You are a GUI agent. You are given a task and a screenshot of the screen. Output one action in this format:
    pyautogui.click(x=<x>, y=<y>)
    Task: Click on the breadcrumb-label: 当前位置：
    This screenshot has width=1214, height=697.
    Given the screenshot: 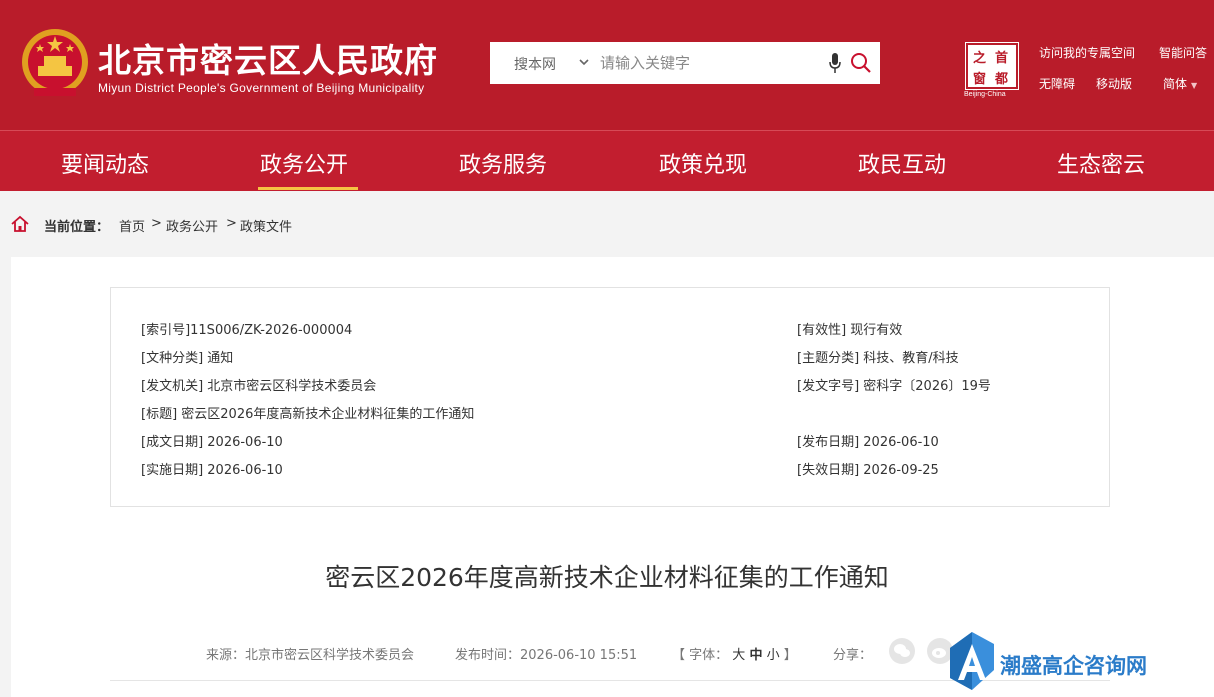 What is the action you would take?
    pyautogui.click(x=77, y=227)
    